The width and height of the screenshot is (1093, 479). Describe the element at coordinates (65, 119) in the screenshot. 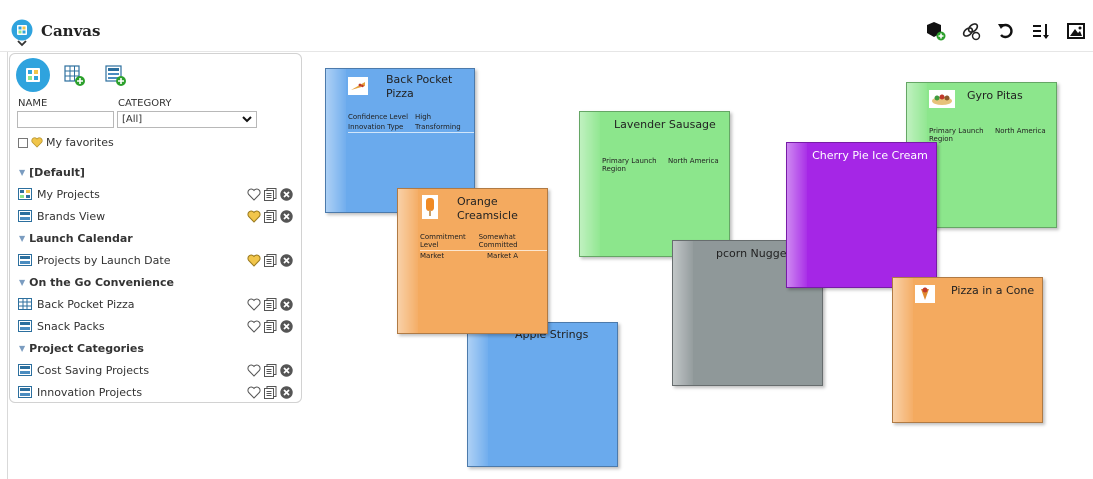

I see `name-filter-input` at that location.